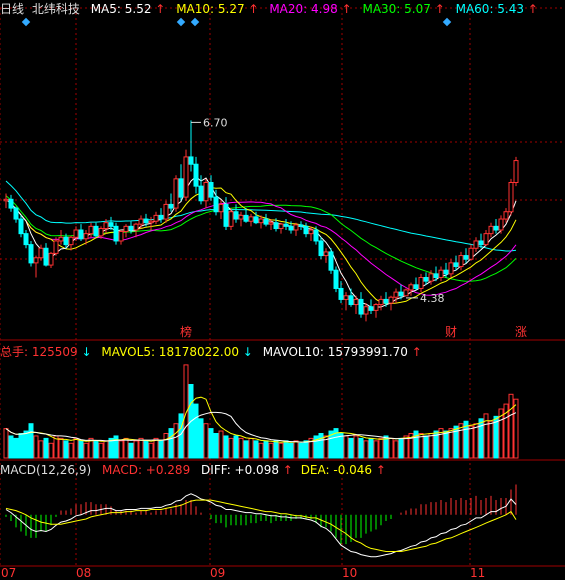 This screenshot has height=580, width=565. Describe the element at coordinates (215, 122) in the screenshot. I see `high-price-label: 6.70` at that location.